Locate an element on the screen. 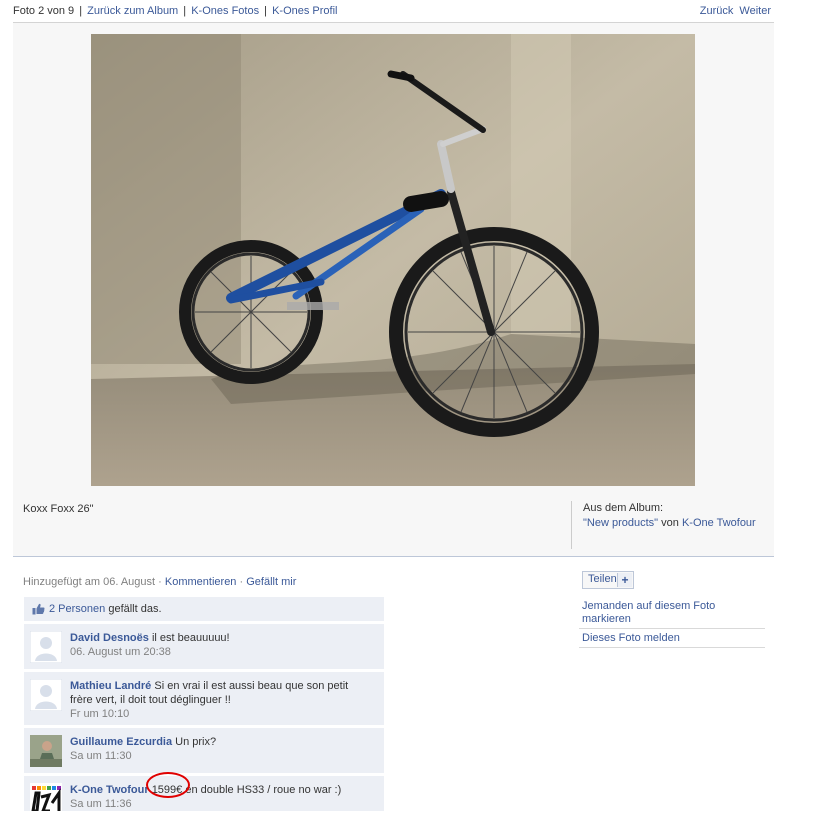 Image resolution: width=837 pixels, height=828 pixels. photo-caption: Koxx Foxx 26" is located at coordinates (58, 509).